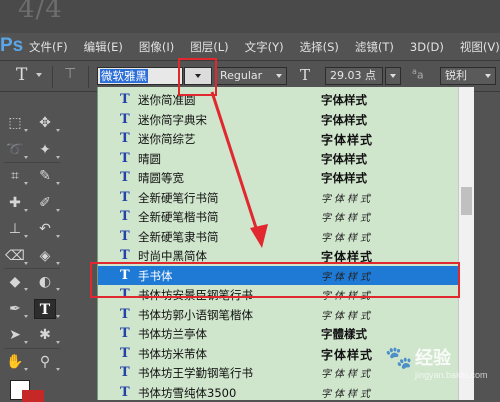 Image resolution: width=500 pixels, height=402 pixels. What do you see at coordinates (15, 123) in the screenshot?
I see `marquee-icon: ⬚` at bounding box center [15, 123].